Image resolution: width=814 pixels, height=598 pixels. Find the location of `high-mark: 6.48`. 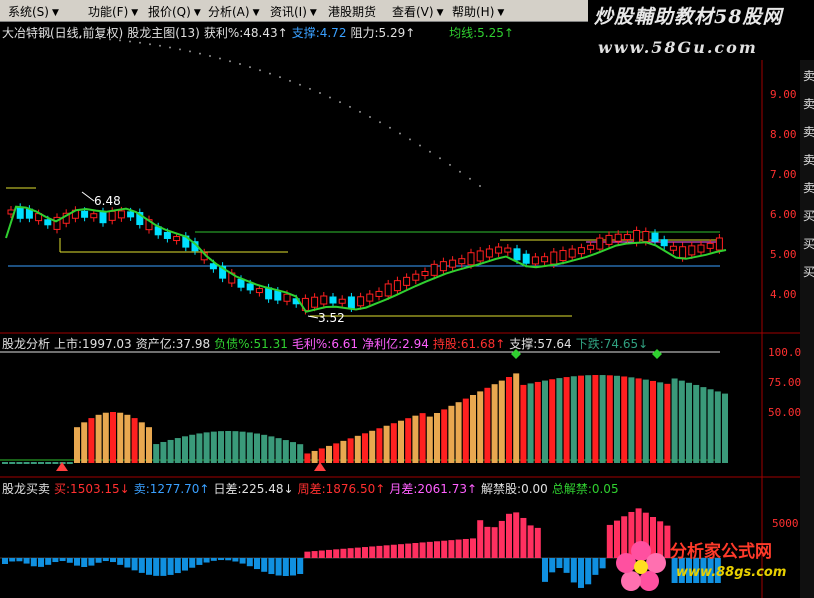

high-mark: 6.48 is located at coordinates (107, 201).